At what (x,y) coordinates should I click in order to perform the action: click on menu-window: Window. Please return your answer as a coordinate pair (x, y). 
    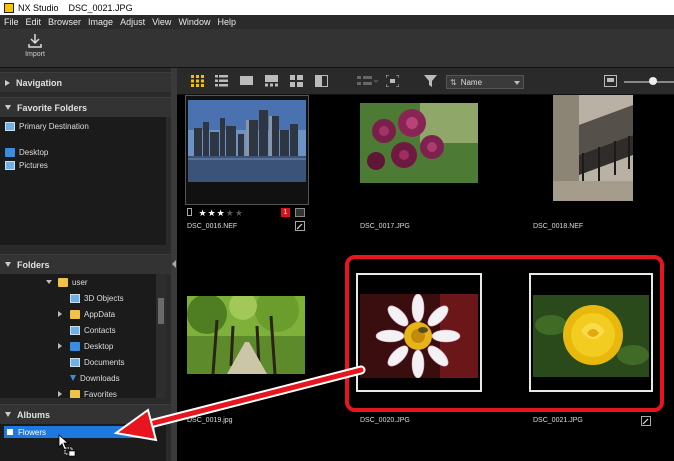
    Looking at the image, I should click on (194, 22).